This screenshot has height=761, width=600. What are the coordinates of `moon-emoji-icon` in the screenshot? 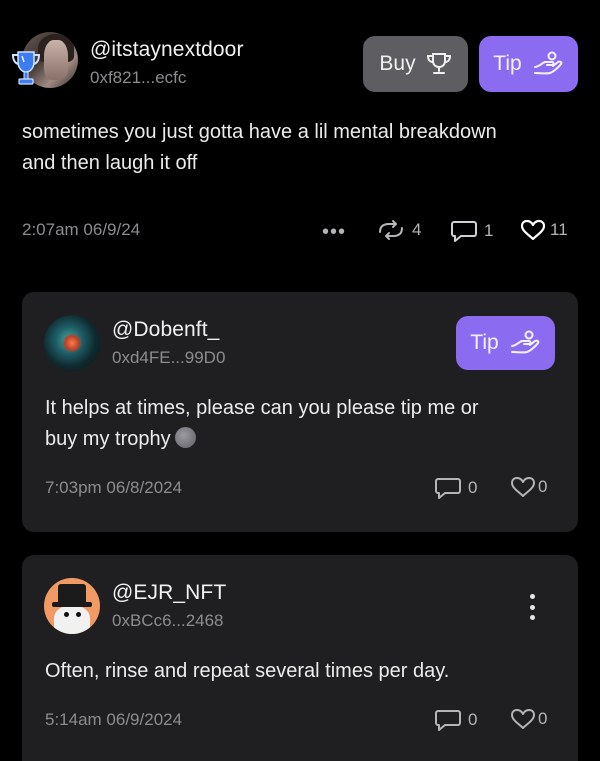 It's located at (185, 437).